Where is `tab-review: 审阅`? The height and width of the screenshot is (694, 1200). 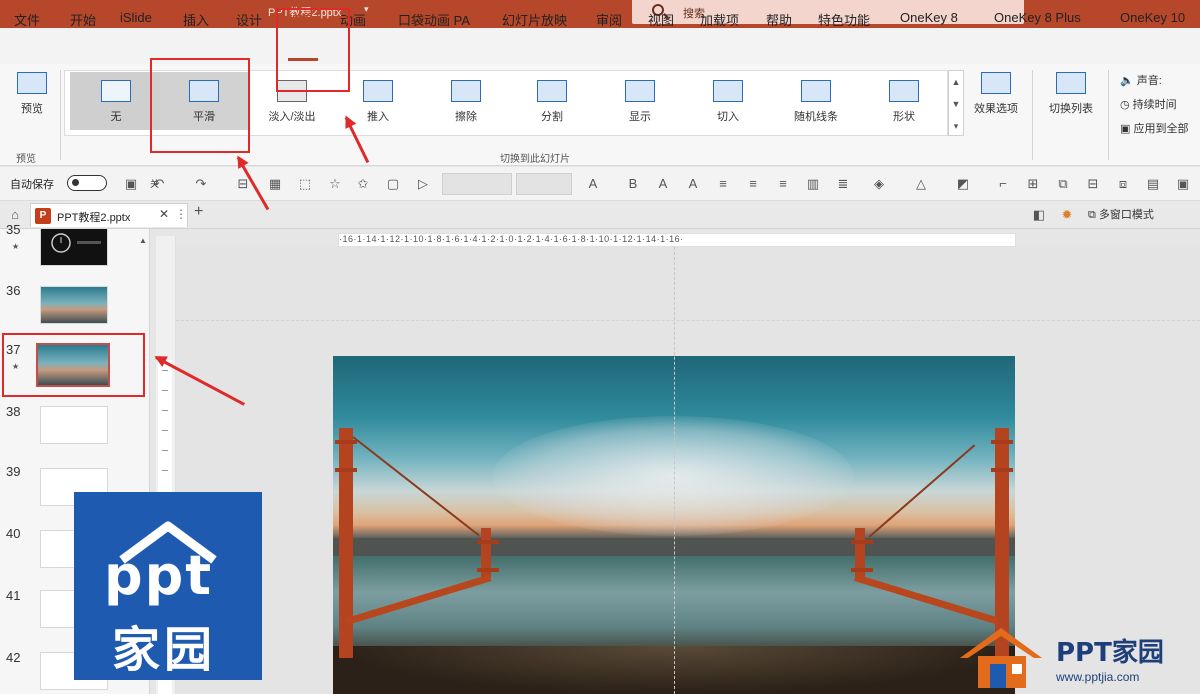
tab-review: 审阅 is located at coordinates (609, 19).